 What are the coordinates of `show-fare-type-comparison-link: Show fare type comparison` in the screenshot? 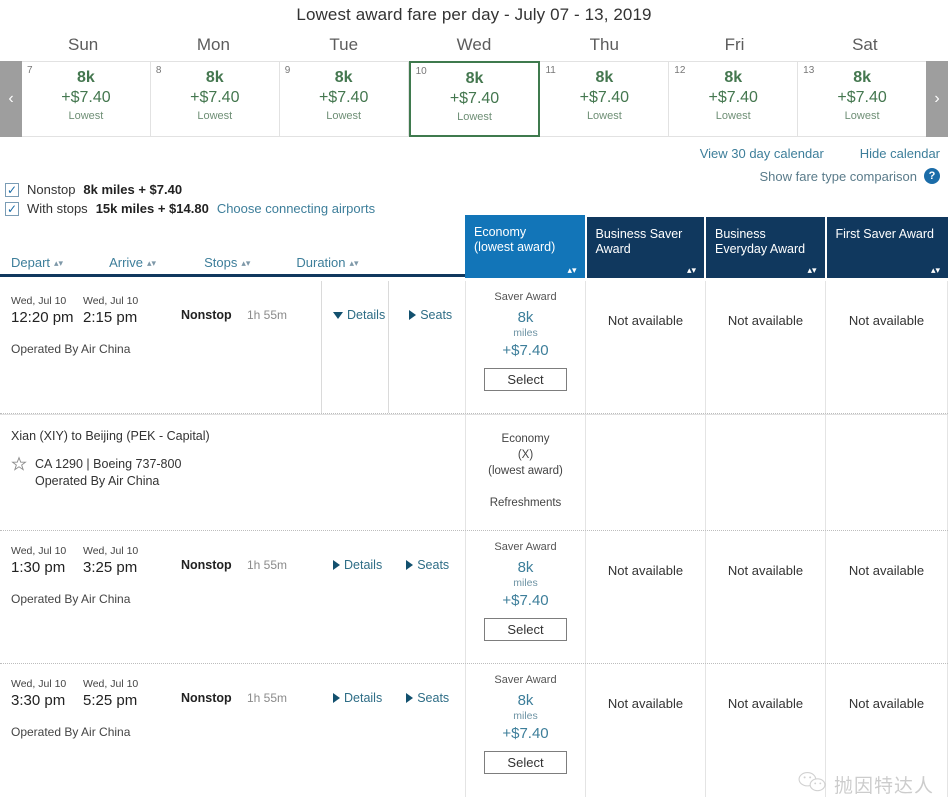 It's located at (838, 176).